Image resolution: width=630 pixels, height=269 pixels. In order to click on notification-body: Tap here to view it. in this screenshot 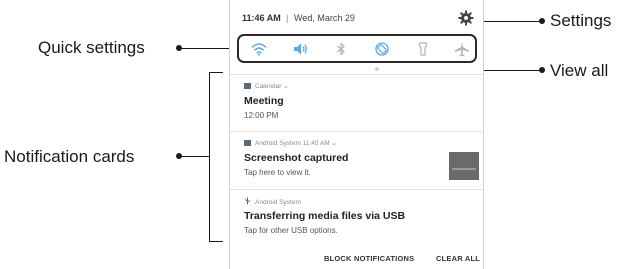, I will do `click(277, 172)`.